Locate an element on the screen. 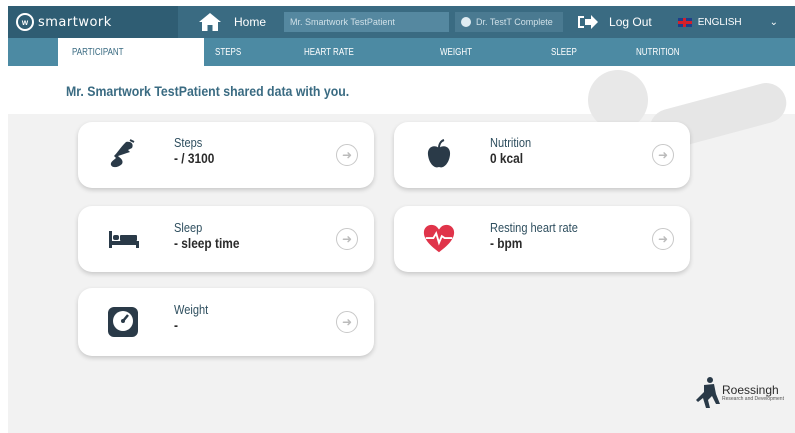  card-value: - sleep time is located at coordinates (207, 243).